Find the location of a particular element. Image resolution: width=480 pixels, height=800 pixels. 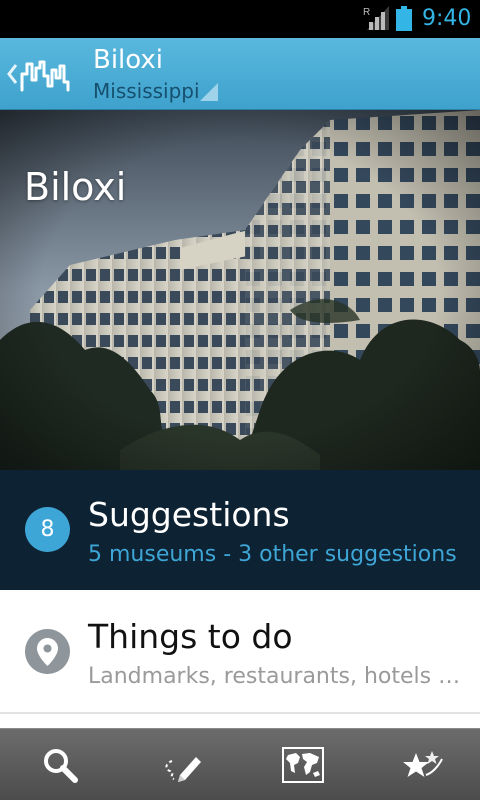

map-pin-icon is located at coordinates (47, 651).